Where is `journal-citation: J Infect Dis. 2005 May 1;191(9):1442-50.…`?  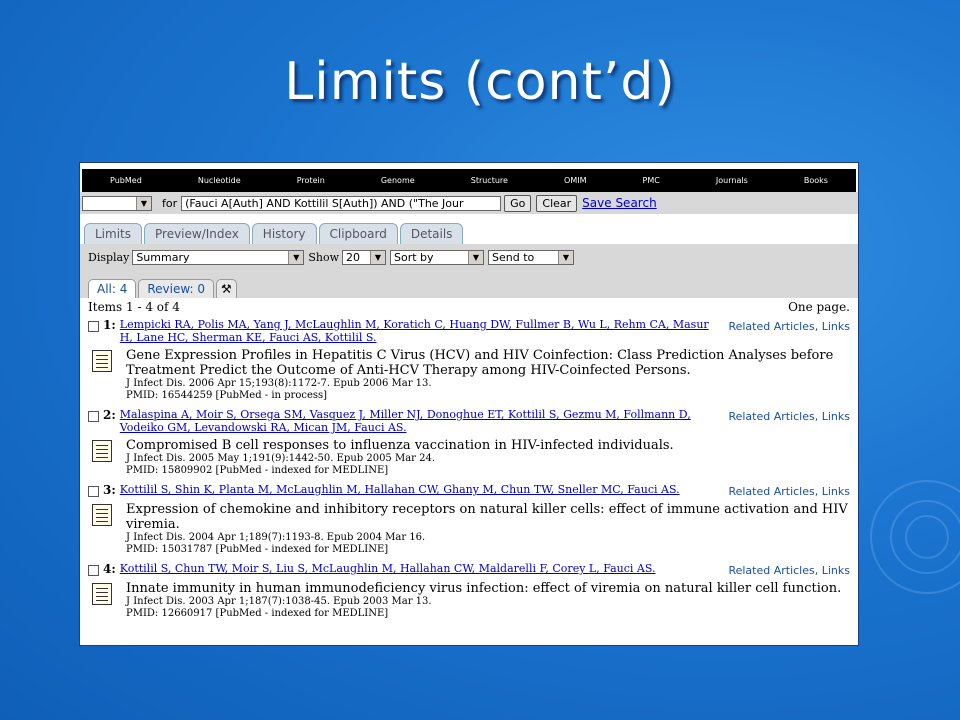 journal-citation: J Infect Dis. 2005 May 1;191(9):1442-50.… is located at coordinates (281, 458).